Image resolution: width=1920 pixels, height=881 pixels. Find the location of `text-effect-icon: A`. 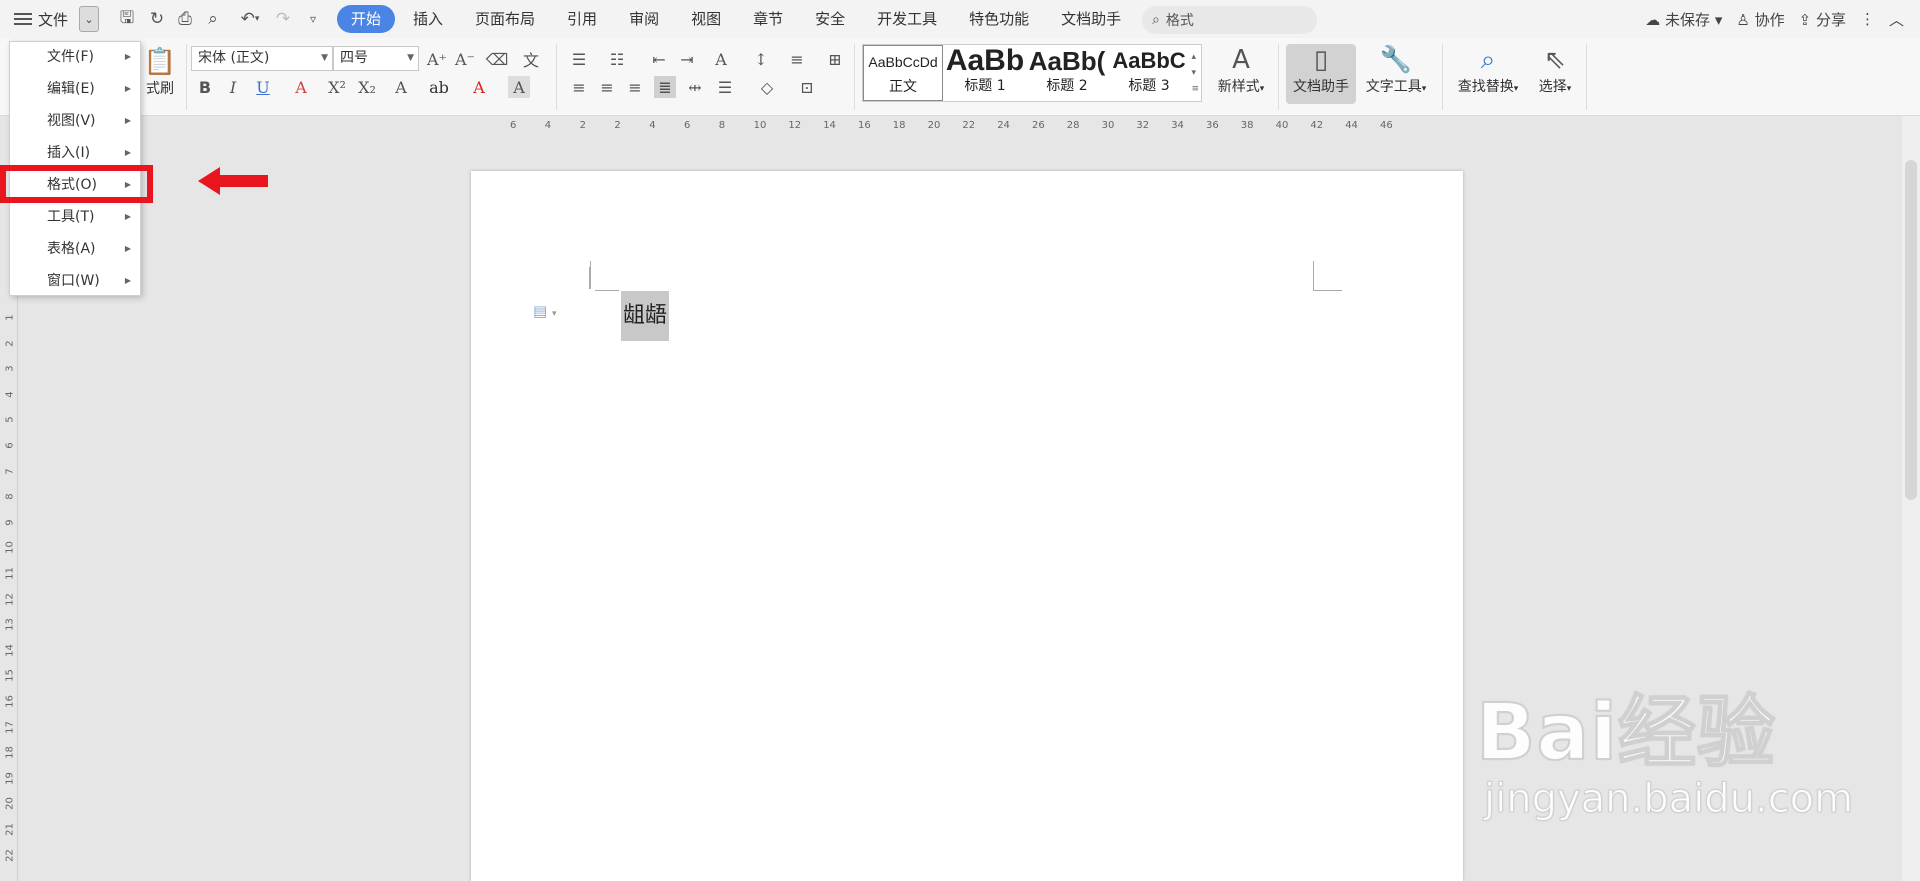

text-effect-icon: A is located at coordinates (401, 87).